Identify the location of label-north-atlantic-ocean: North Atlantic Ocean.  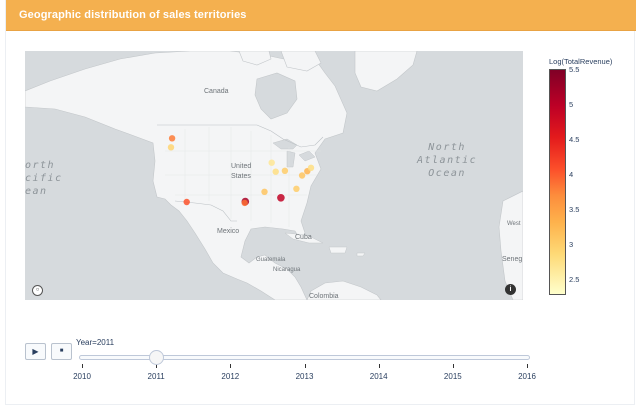
(447, 160).